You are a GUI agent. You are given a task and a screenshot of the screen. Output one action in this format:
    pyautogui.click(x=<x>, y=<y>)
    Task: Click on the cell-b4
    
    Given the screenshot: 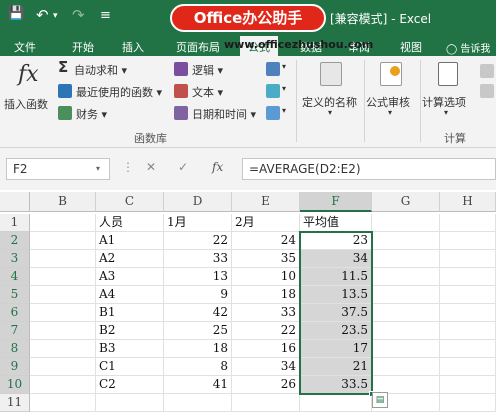 What is the action you would take?
    pyautogui.click(x=63, y=277)
    